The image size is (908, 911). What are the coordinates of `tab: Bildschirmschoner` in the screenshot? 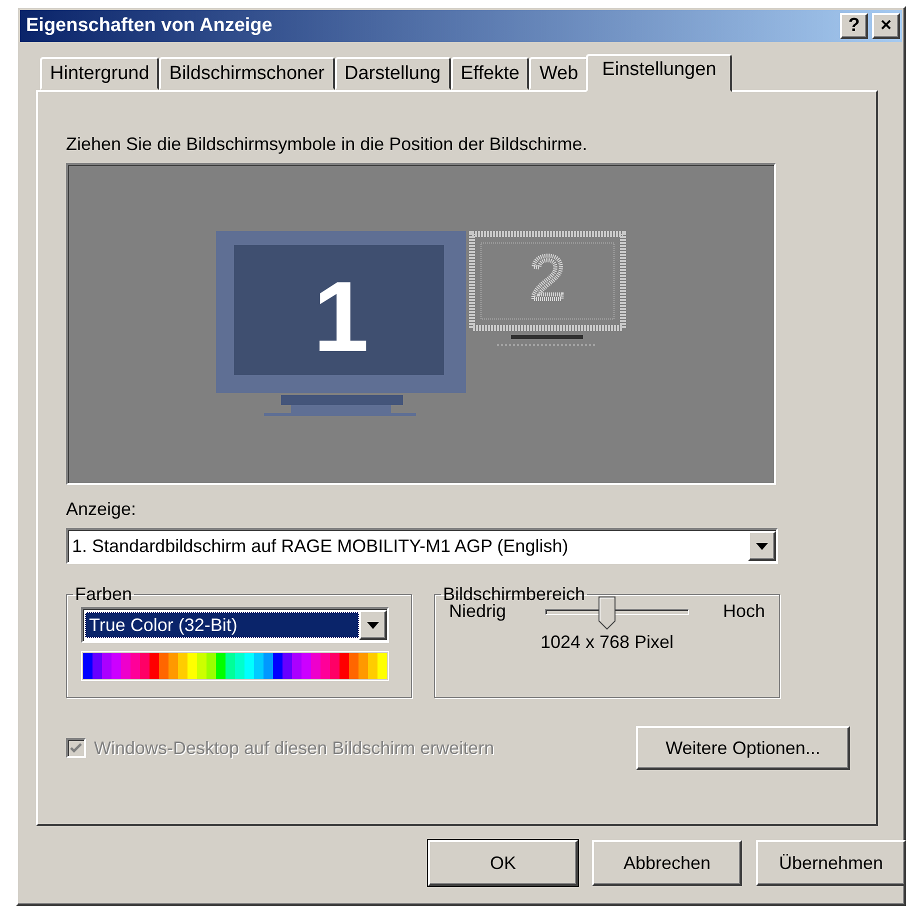 It's located at (247, 73).